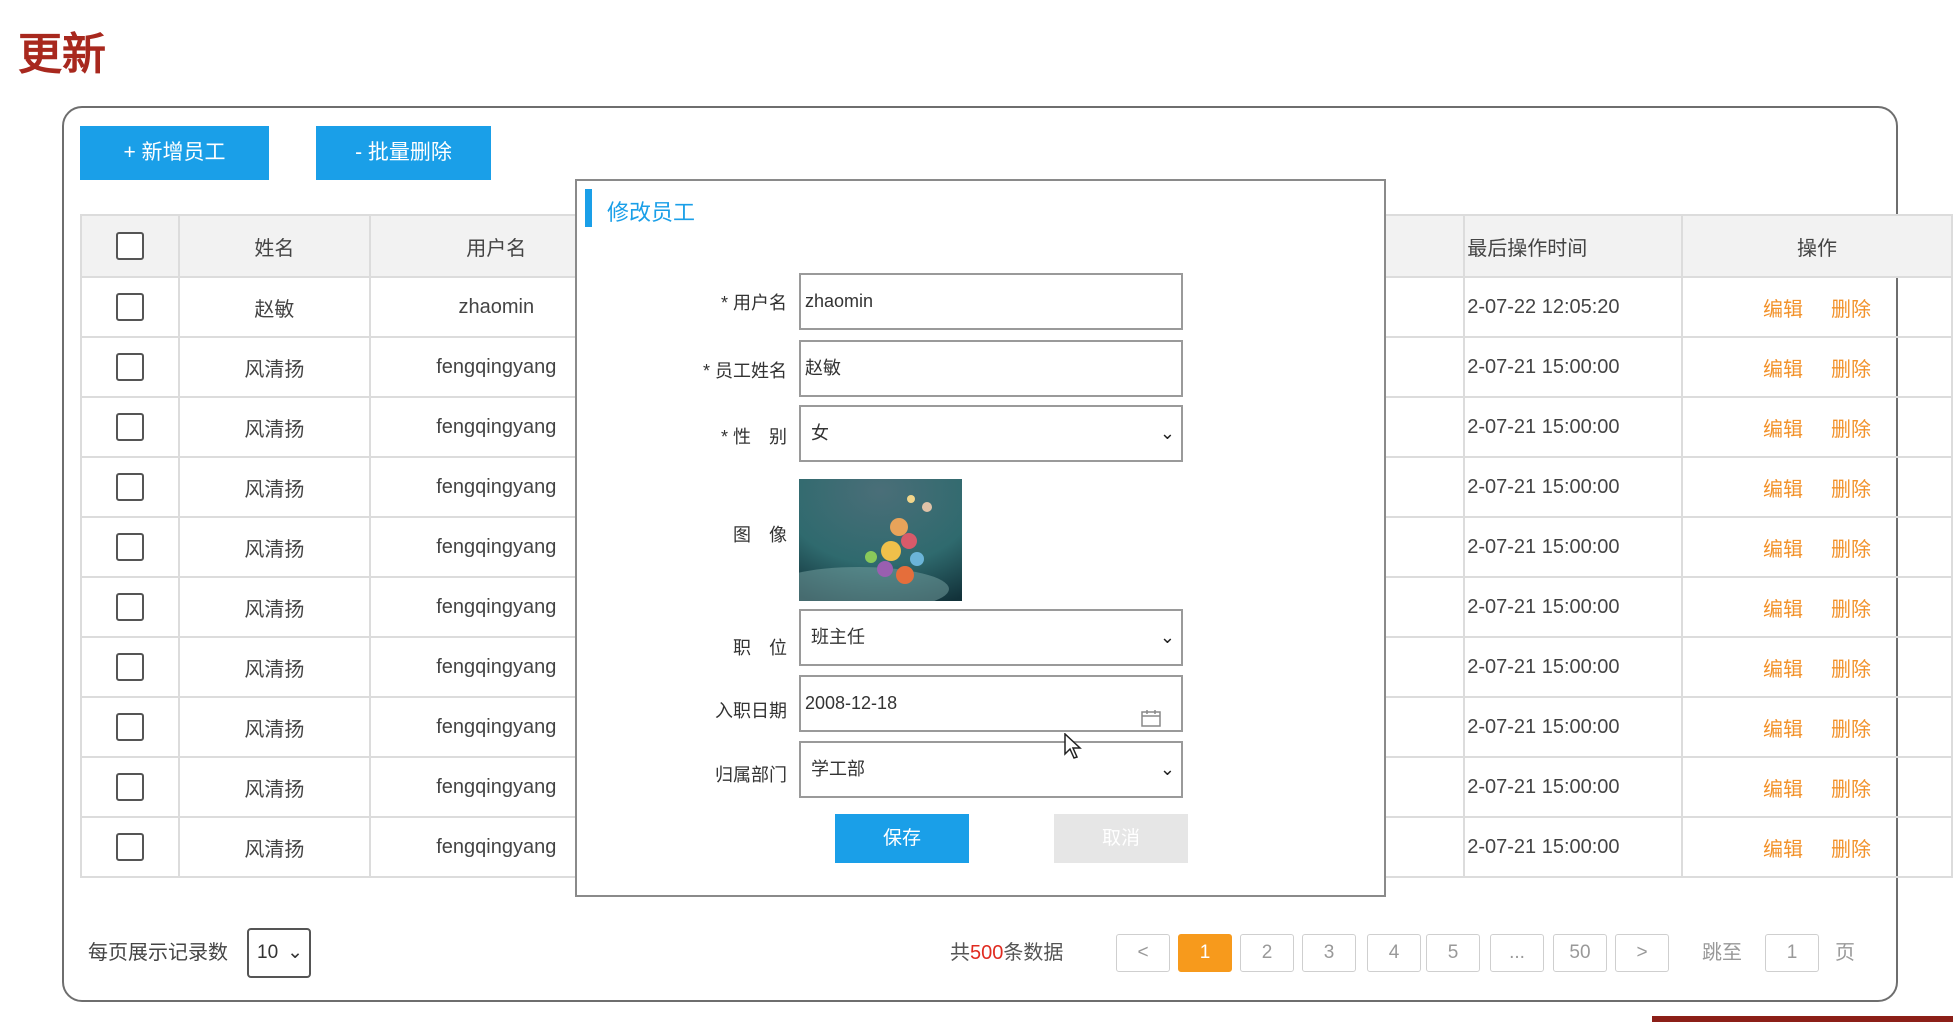  What do you see at coordinates (987, 953) in the screenshot?
I see `total-count: 500` at bounding box center [987, 953].